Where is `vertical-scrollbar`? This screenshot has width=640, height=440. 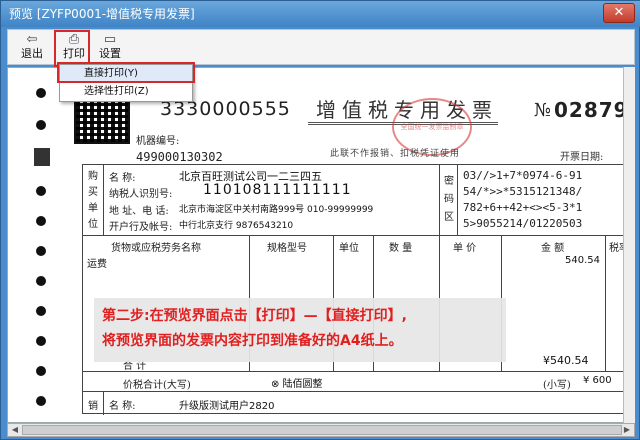
vertical-scrollbar is located at coordinates (629, 245).